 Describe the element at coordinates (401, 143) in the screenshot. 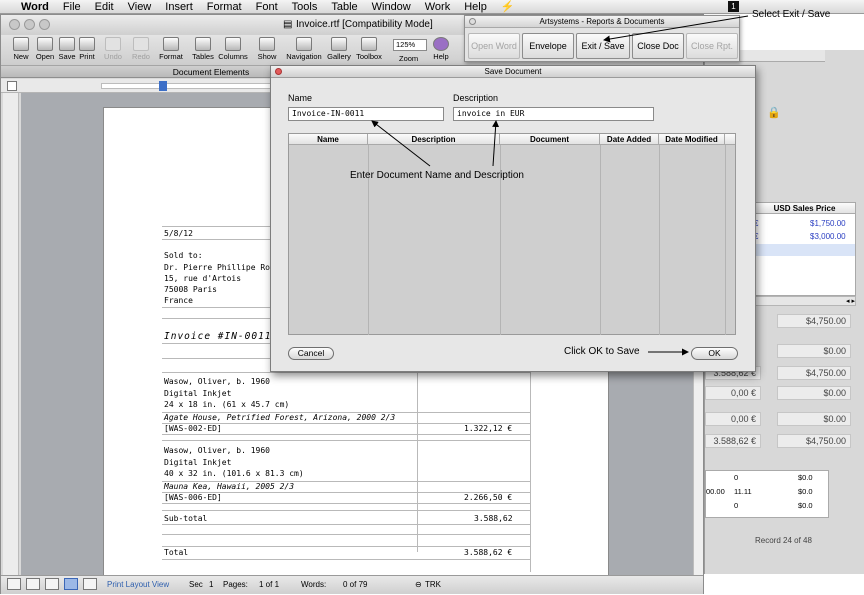

I see `arrow-to-name-field` at that location.